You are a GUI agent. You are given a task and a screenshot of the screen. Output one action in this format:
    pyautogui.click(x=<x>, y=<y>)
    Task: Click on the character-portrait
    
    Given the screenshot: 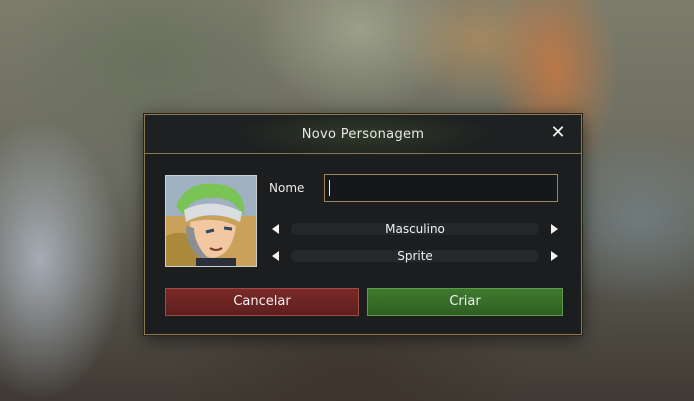 What is the action you would take?
    pyautogui.click(x=211, y=221)
    